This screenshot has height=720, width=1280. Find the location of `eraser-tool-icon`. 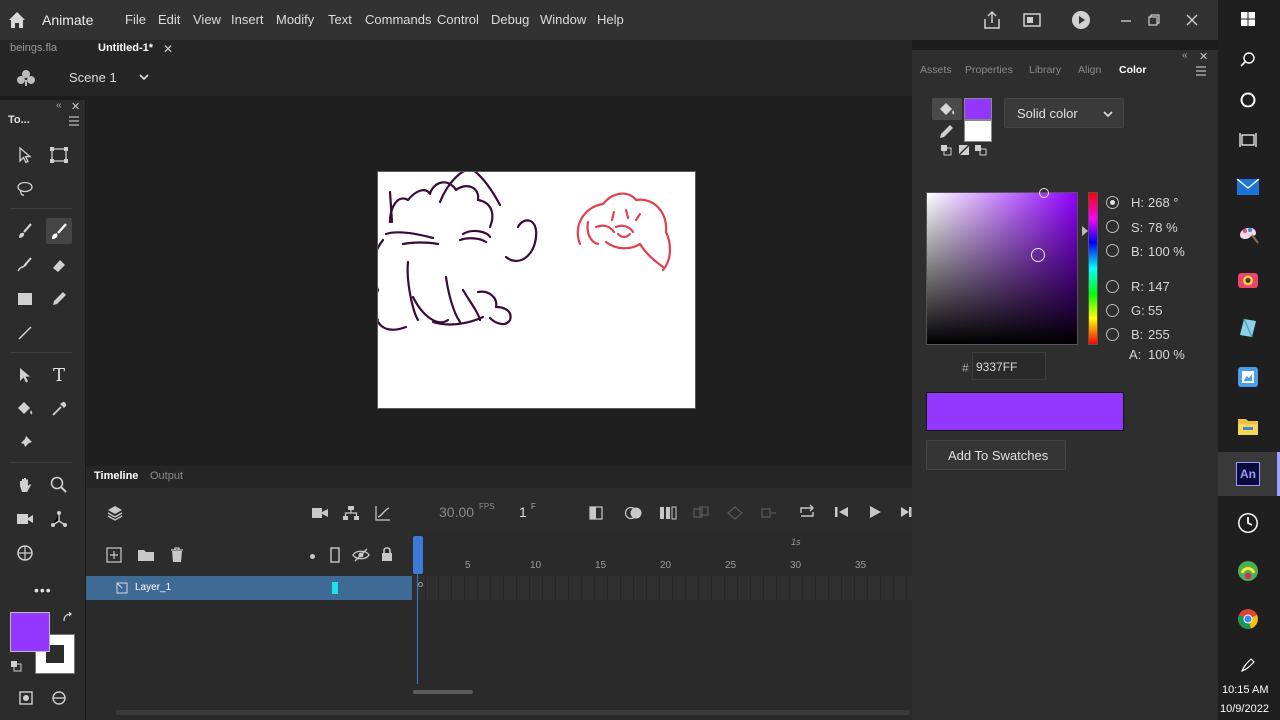

eraser-tool-icon is located at coordinates (59, 265).